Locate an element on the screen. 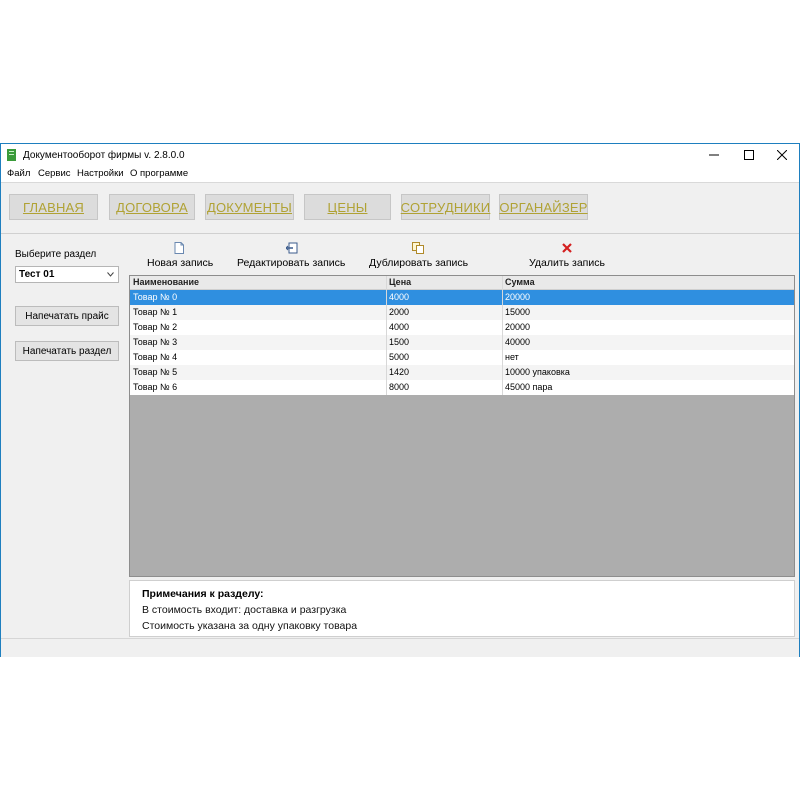 This screenshot has width=800, height=800. new-record-button: Новая запись is located at coordinates (179, 257).